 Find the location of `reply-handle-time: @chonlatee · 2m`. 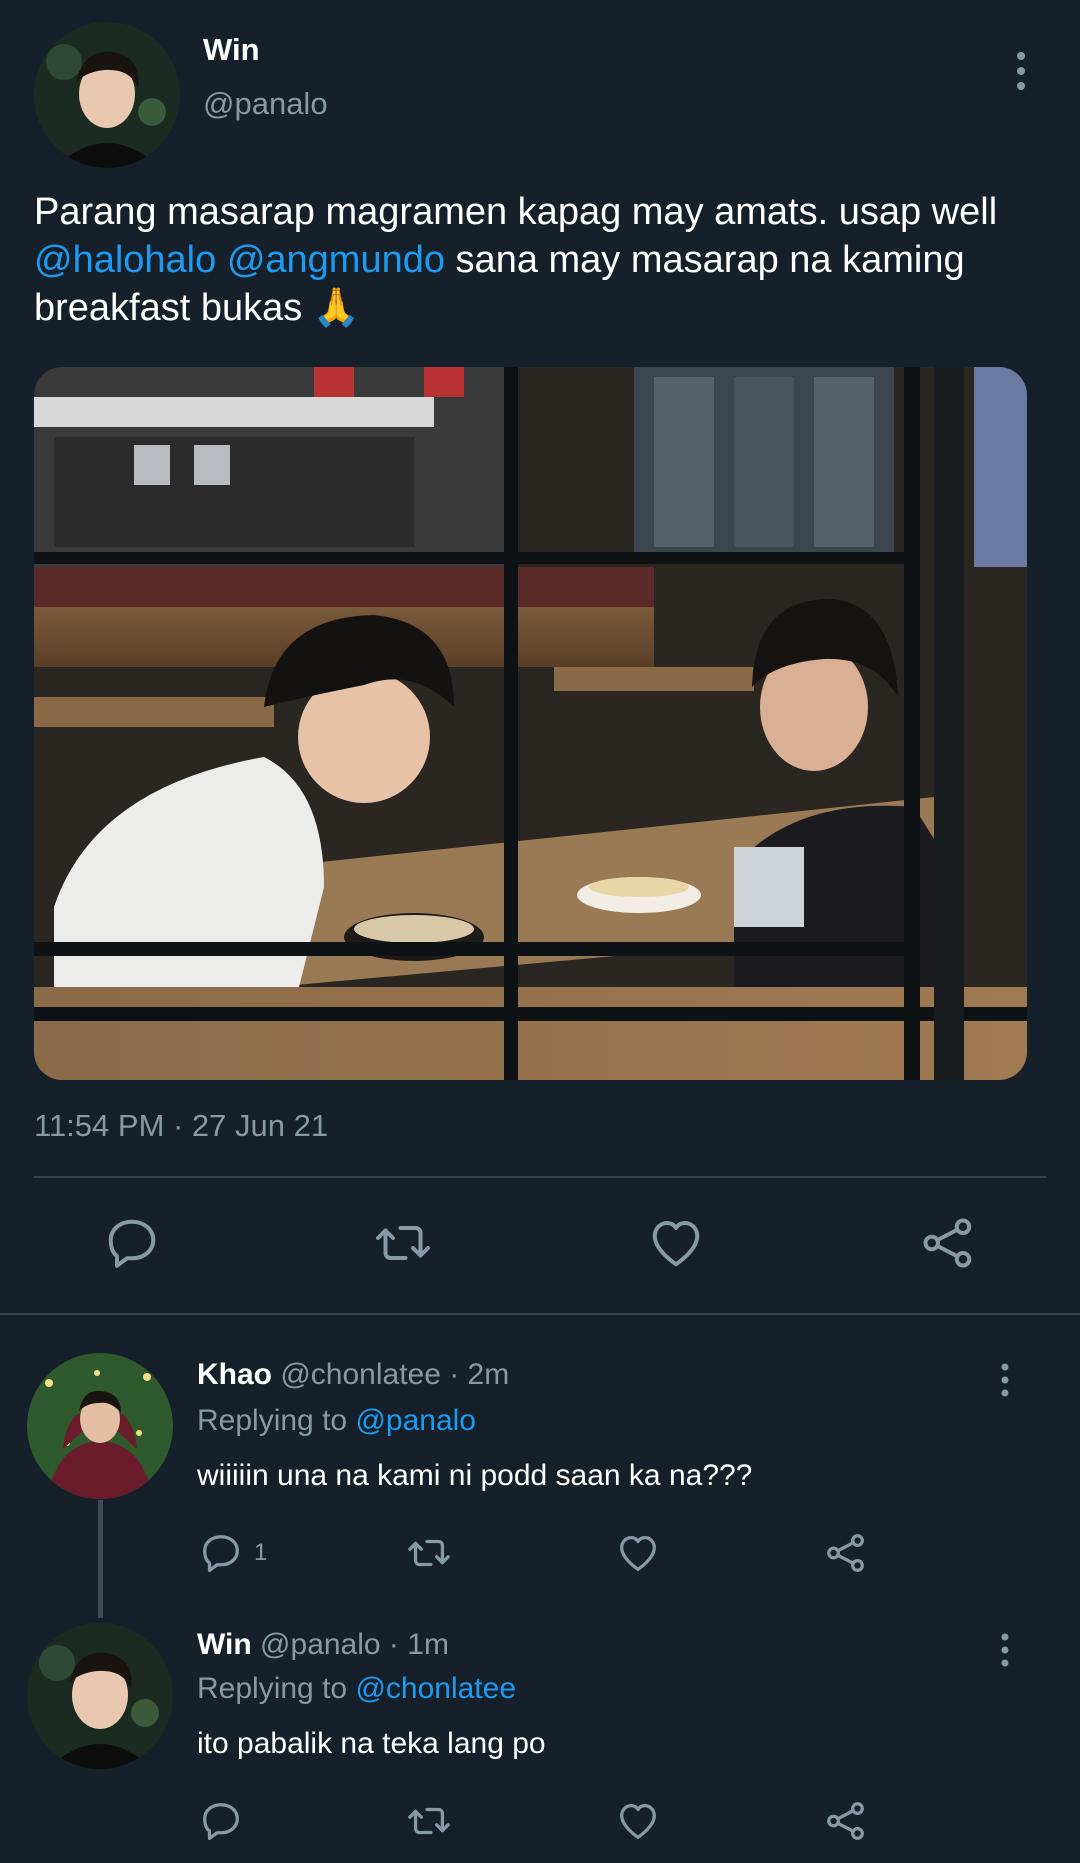

reply-handle-time: @chonlatee · 2m is located at coordinates (391, 1374).